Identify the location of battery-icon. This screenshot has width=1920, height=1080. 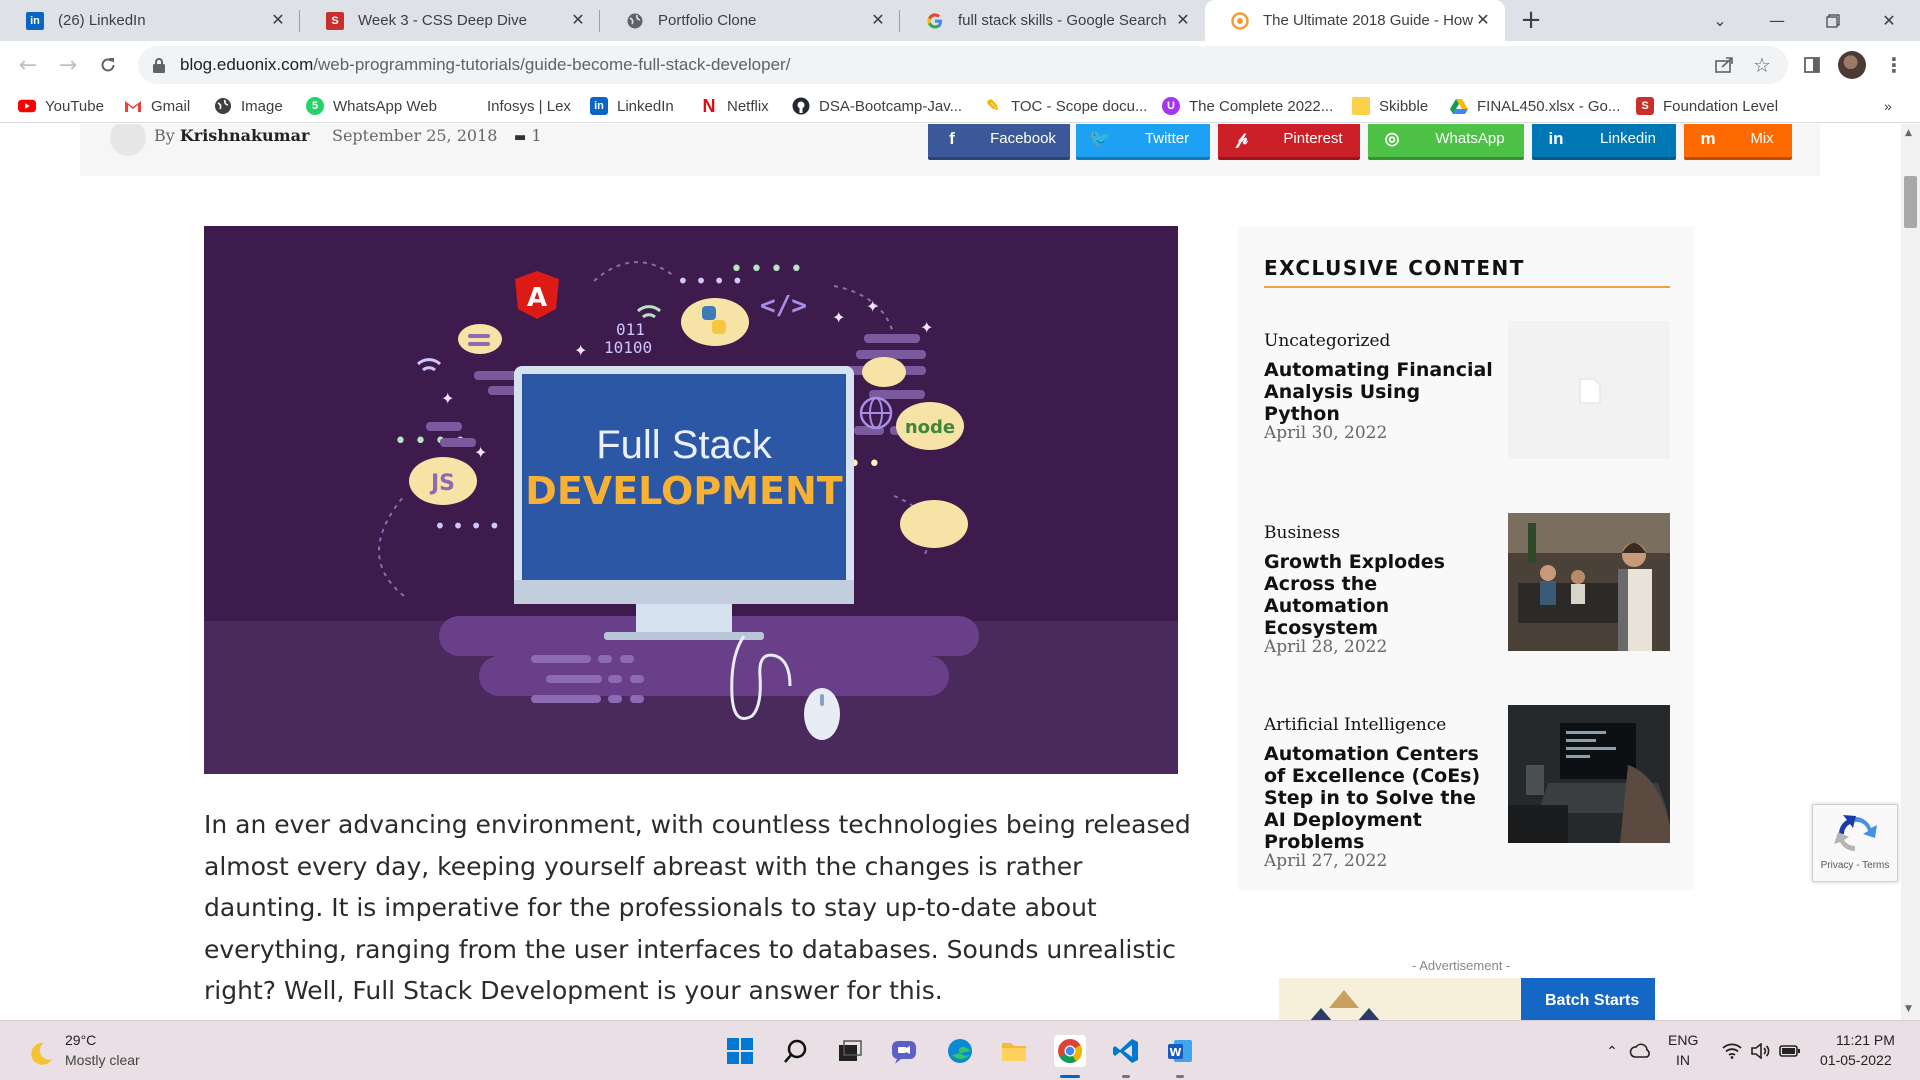
(1790, 1051).